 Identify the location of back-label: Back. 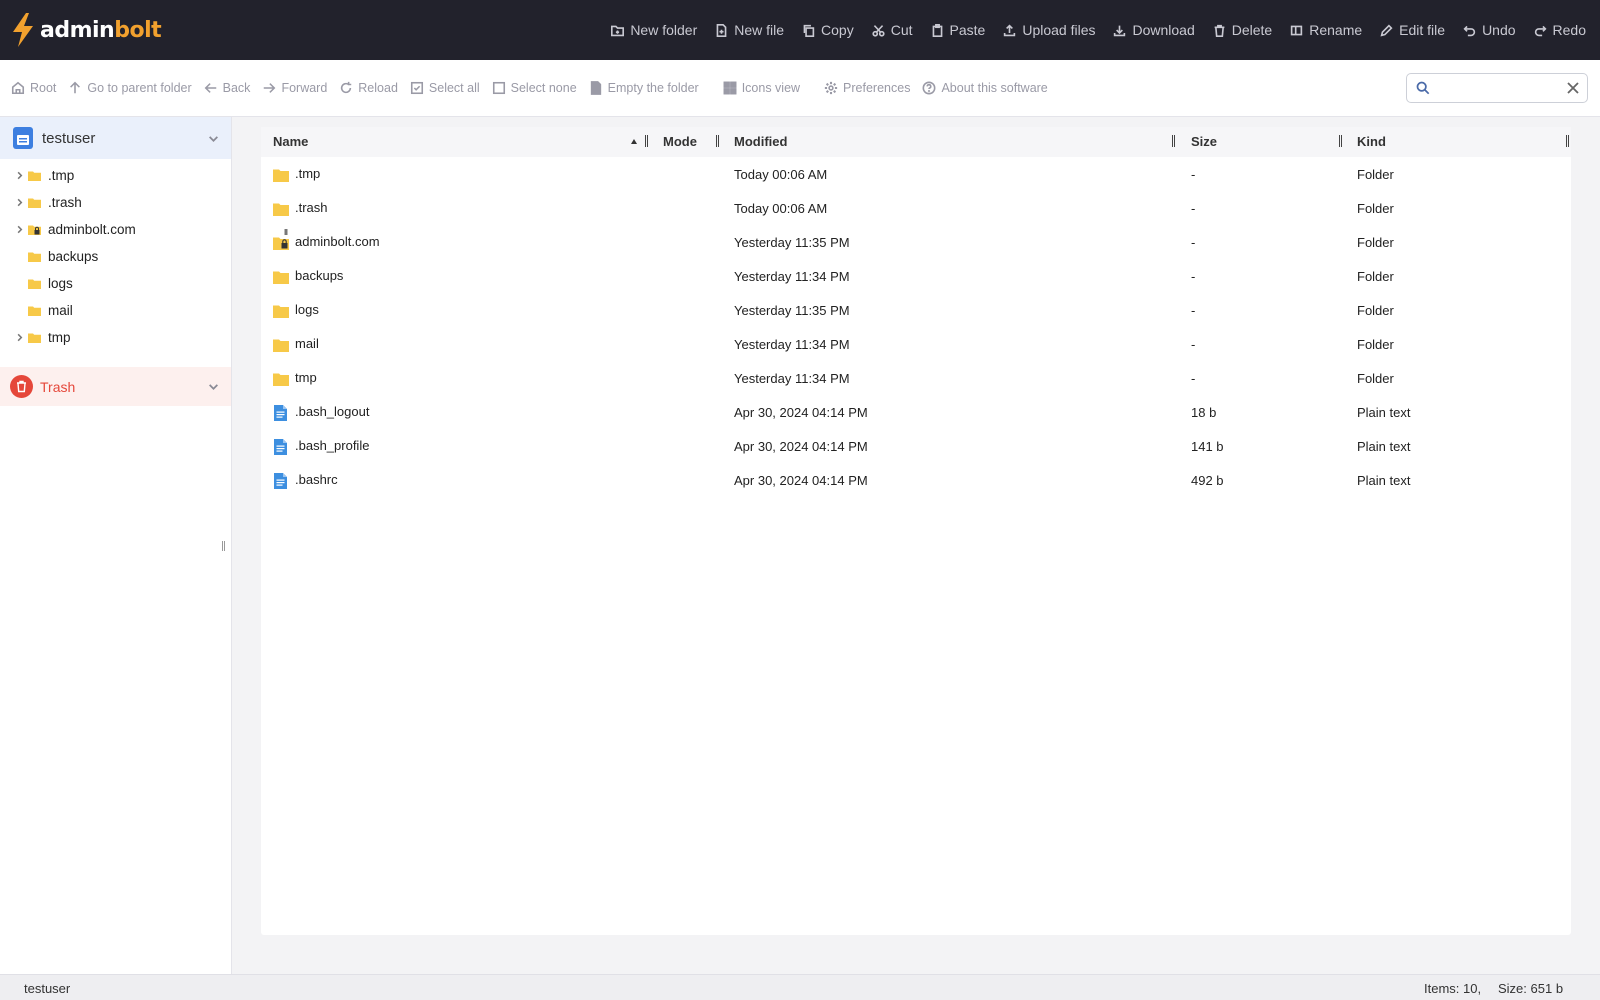
(236, 88).